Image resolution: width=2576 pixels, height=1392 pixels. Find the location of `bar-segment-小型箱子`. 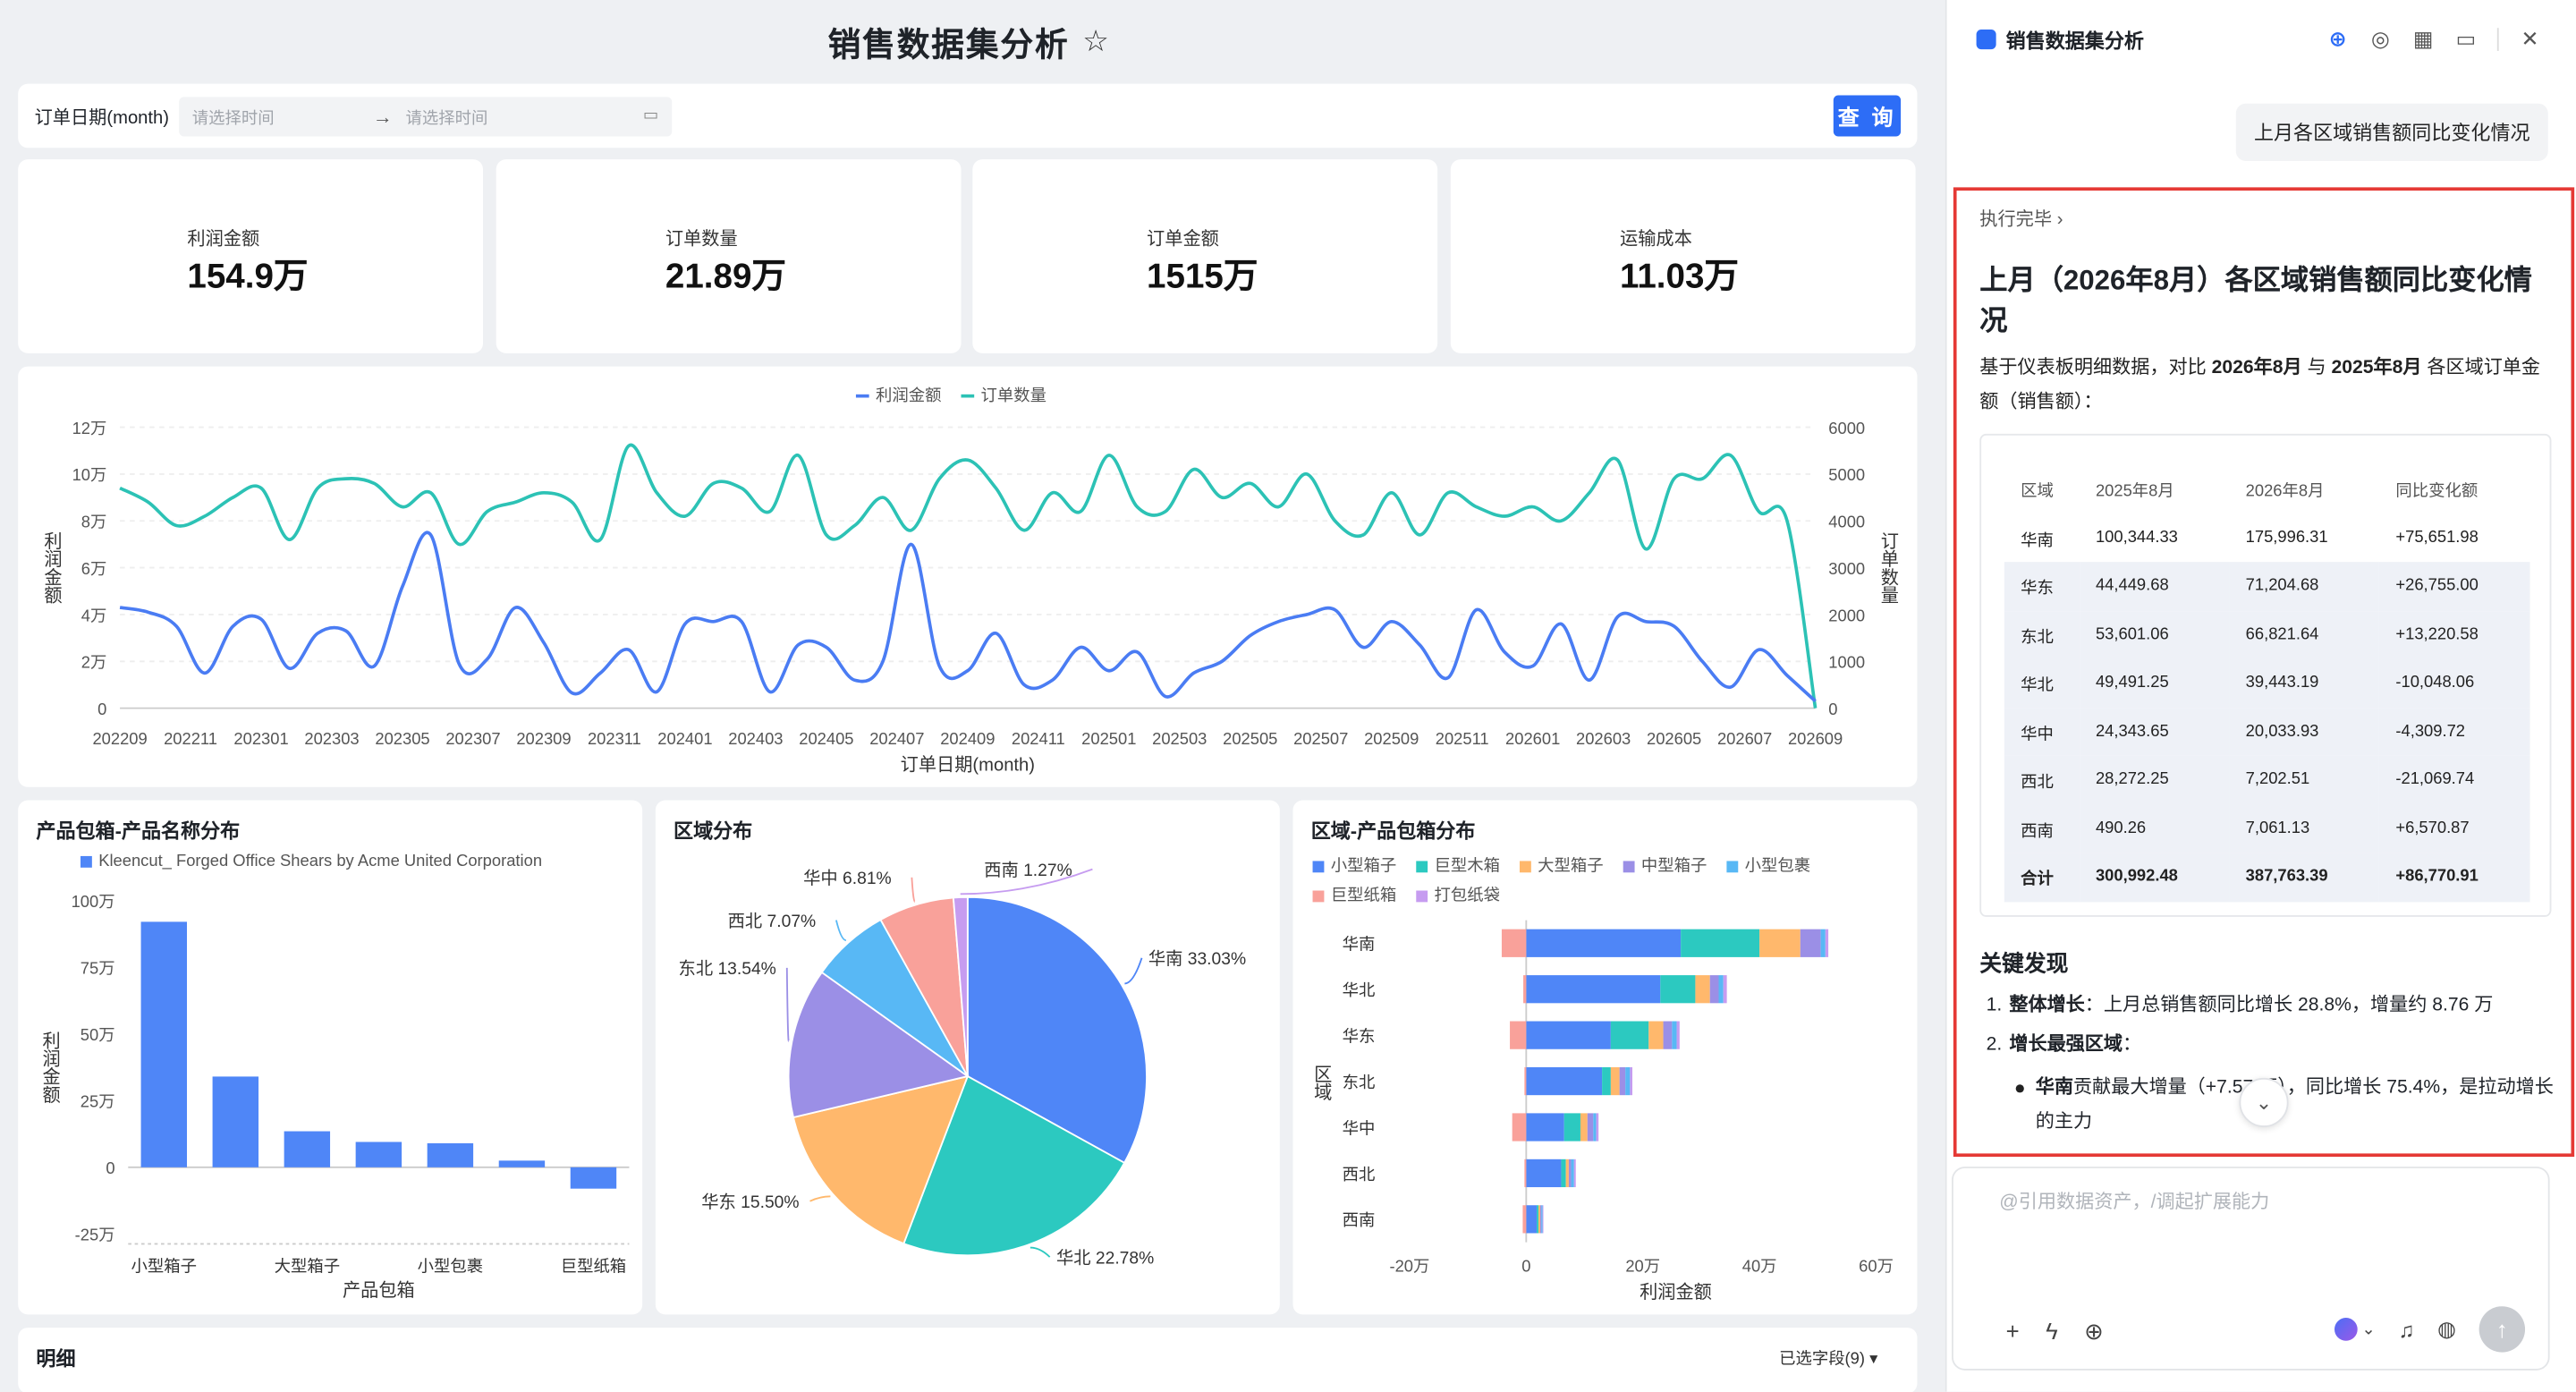

bar-segment-小型箱子 is located at coordinates (1604, 943).